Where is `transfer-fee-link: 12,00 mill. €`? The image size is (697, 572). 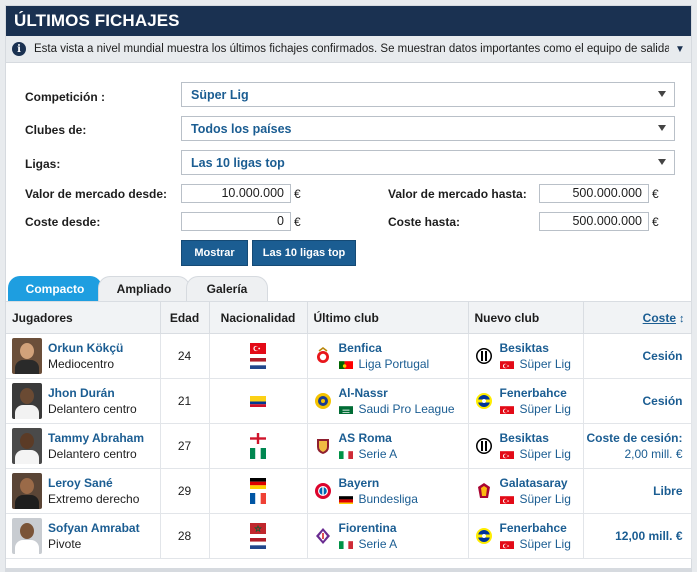 transfer-fee-link: 12,00 mill. € is located at coordinates (633, 536).